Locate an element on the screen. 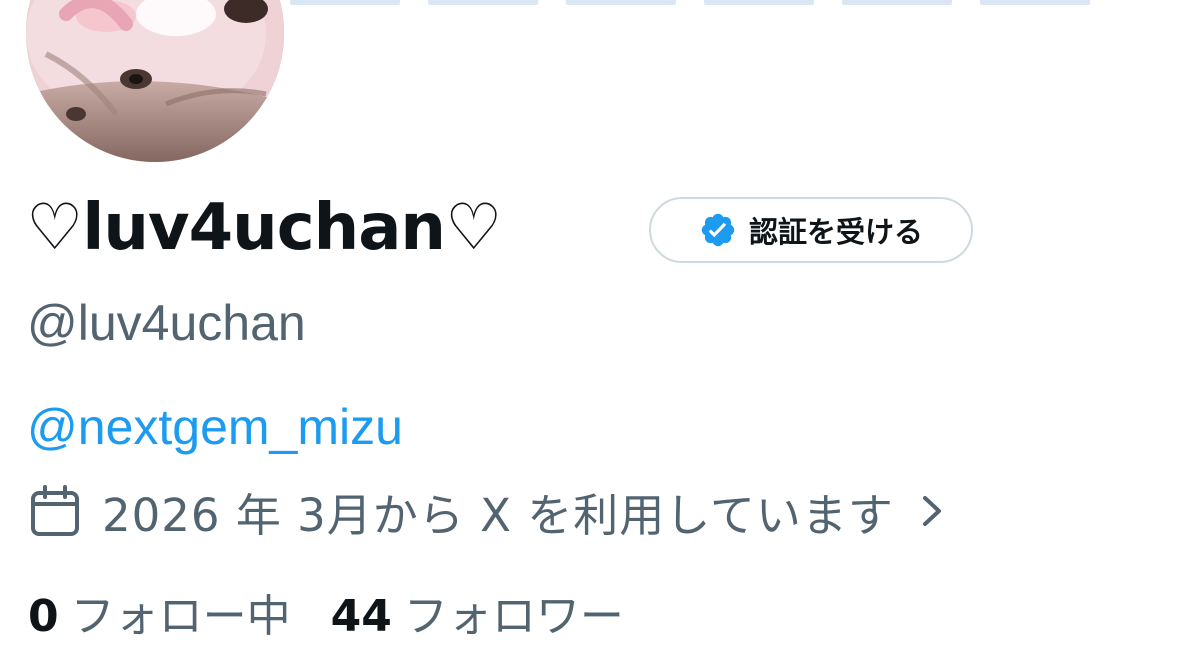  avatar-photo is located at coordinates (155, 81).